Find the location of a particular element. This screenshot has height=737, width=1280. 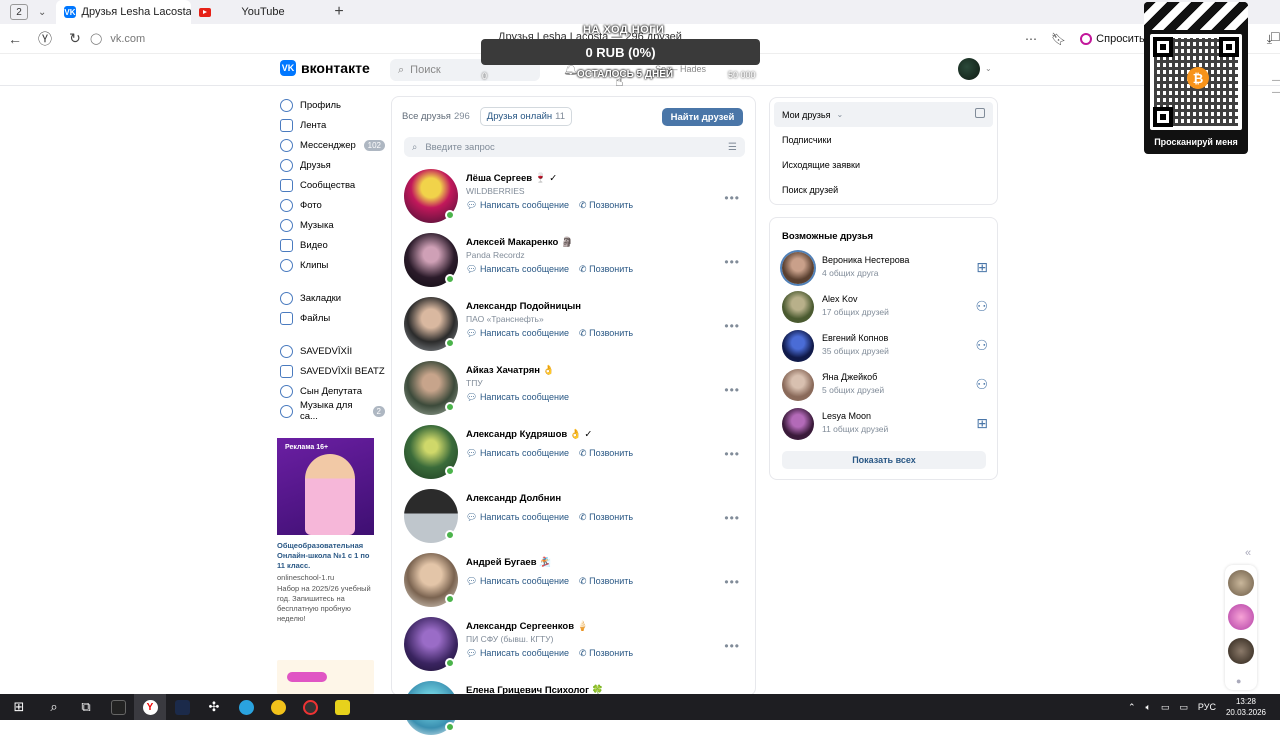

friend-name: Яна Джейкоб is located at coordinates (849, 377).